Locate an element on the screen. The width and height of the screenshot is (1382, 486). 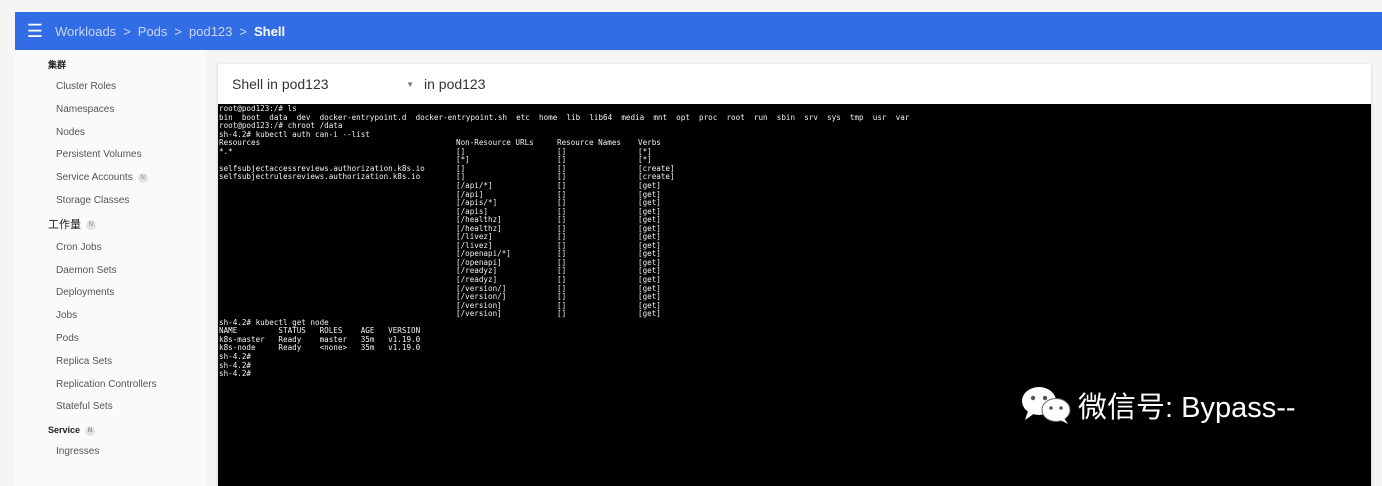
breadcrumb: Workloads > Pods > pod123 > Shell is located at coordinates (170, 31).